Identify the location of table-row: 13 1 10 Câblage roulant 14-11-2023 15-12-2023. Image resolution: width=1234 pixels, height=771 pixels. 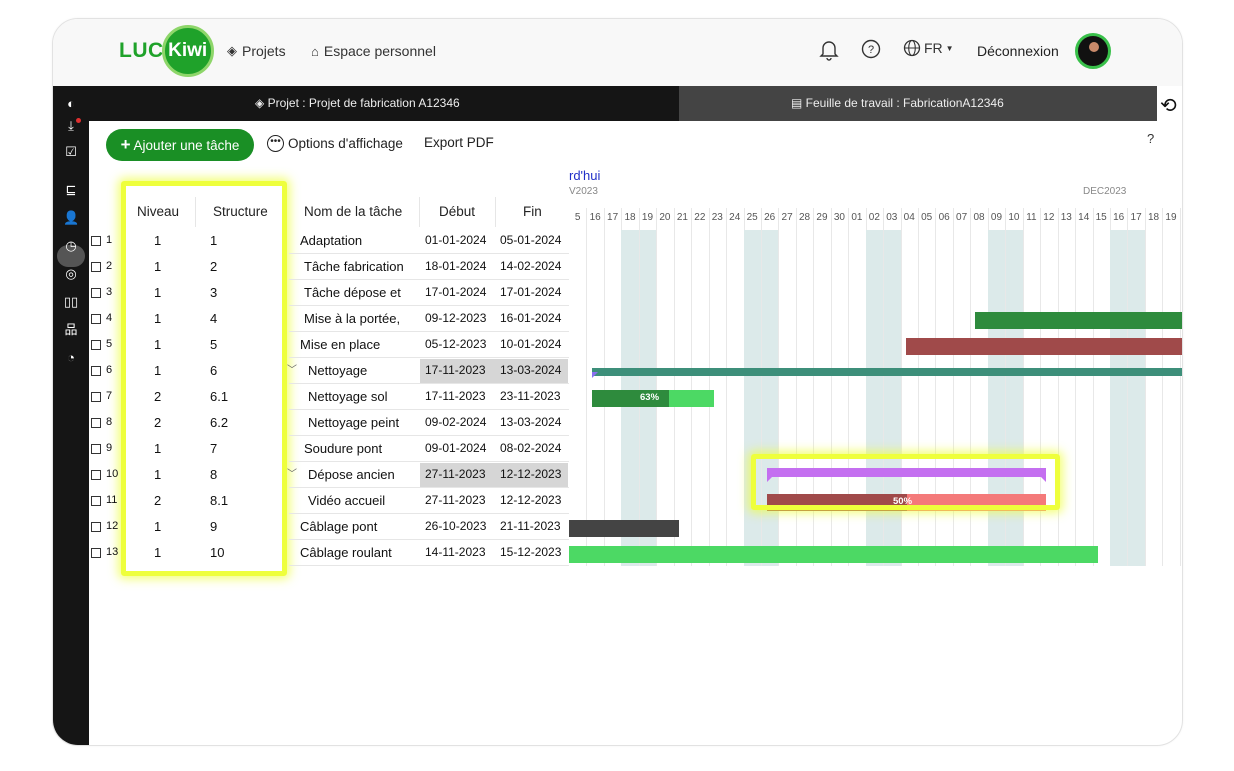
(329, 553).